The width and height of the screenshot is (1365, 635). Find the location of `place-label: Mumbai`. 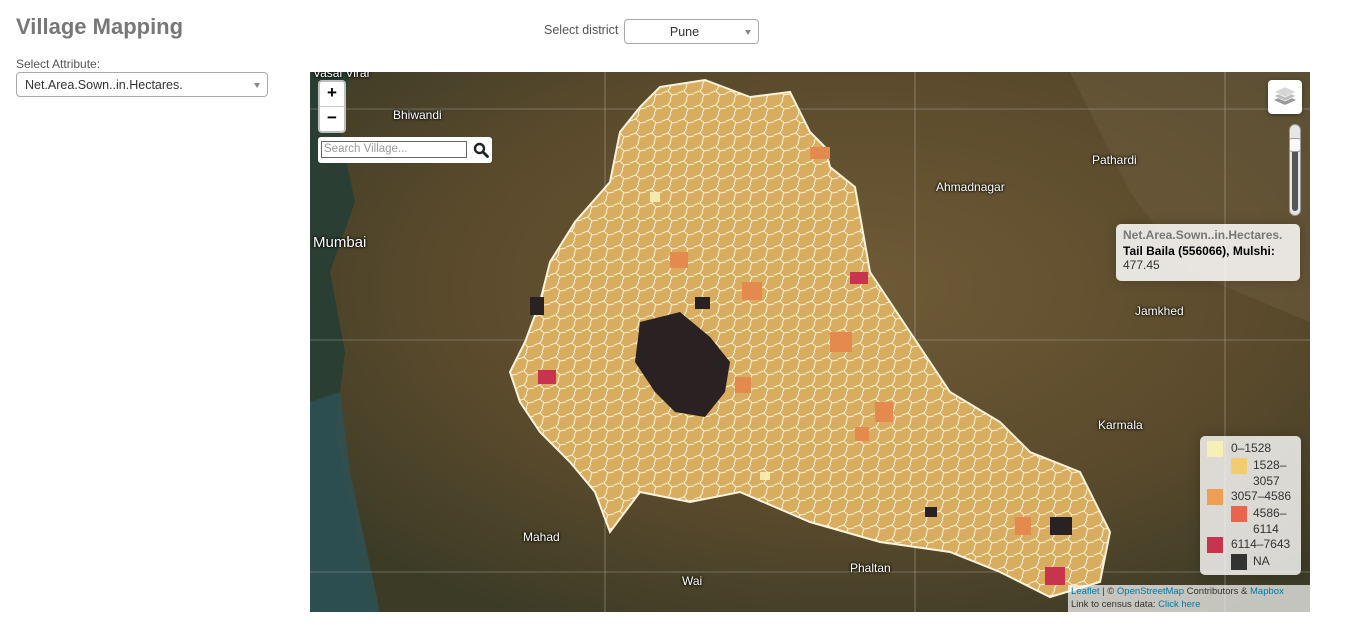

place-label: Mumbai is located at coordinates (340, 242).